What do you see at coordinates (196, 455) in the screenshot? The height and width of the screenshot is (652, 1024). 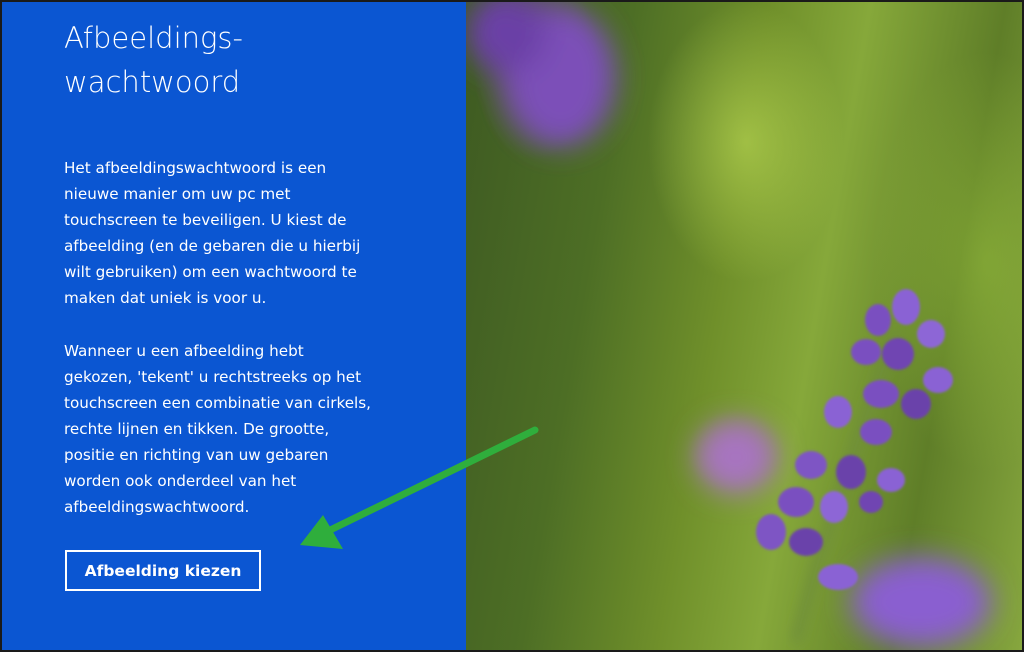 I see `instructions-line: positie en richting van uw gebaren` at bounding box center [196, 455].